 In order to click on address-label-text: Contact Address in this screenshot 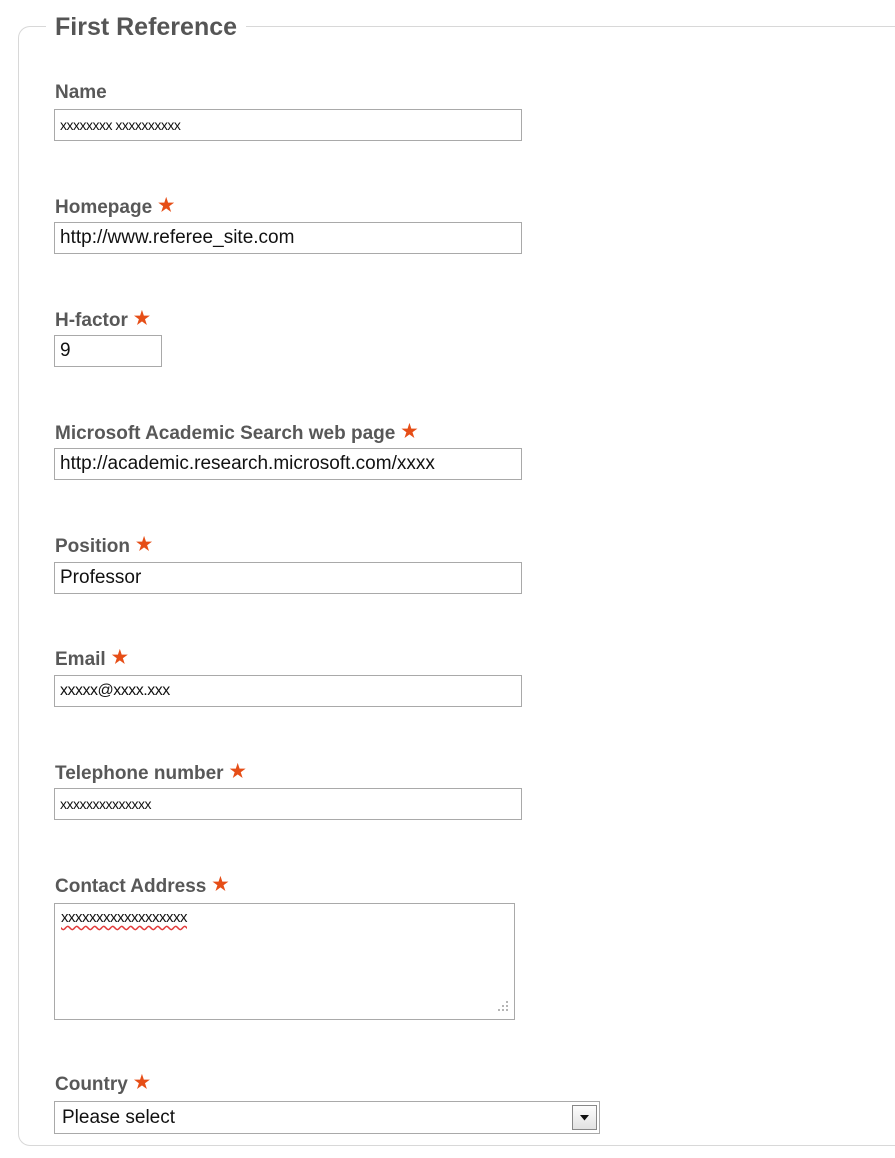, I will do `click(131, 886)`.